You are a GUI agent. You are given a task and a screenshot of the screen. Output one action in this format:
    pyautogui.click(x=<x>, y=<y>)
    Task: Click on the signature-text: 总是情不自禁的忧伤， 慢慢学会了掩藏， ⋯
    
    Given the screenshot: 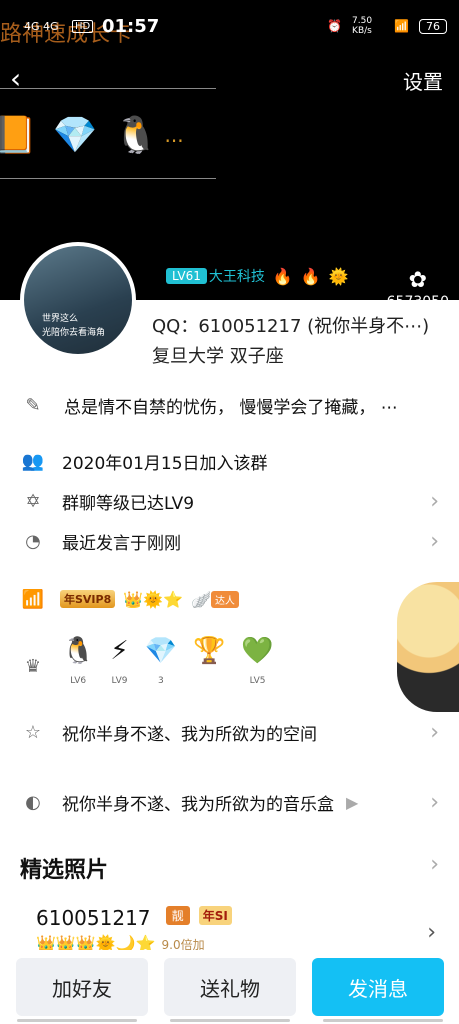 What is the action you would take?
    pyautogui.click(x=231, y=407)
    